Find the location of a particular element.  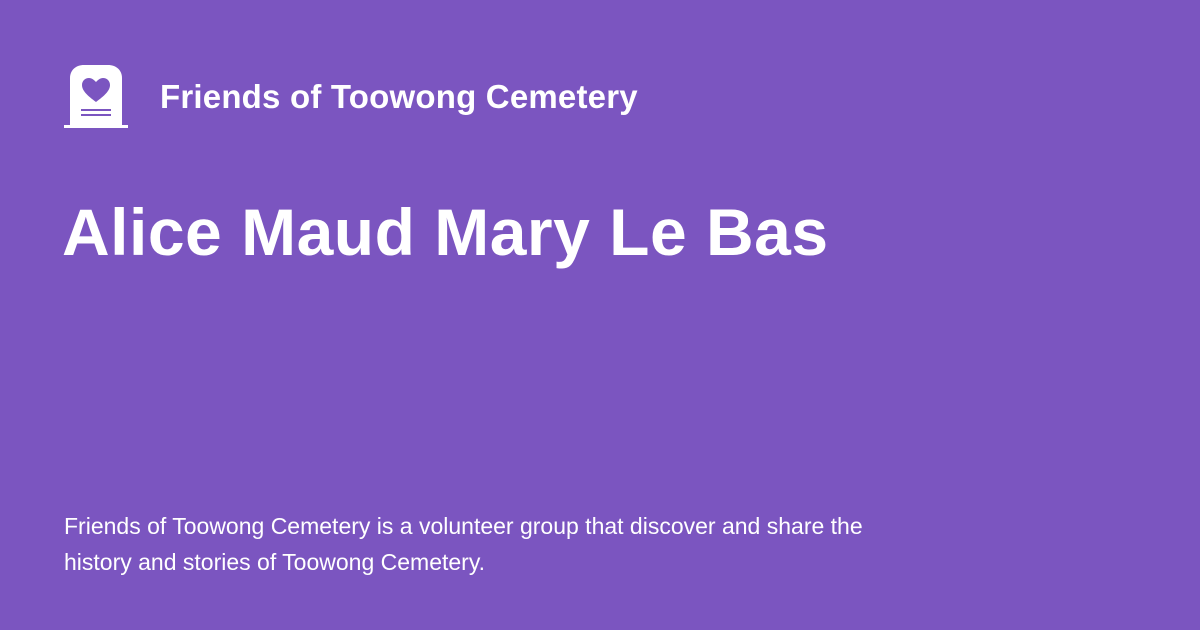

page-title: Alice Maud Mary Le Bas is located at coordinates (445, 232).